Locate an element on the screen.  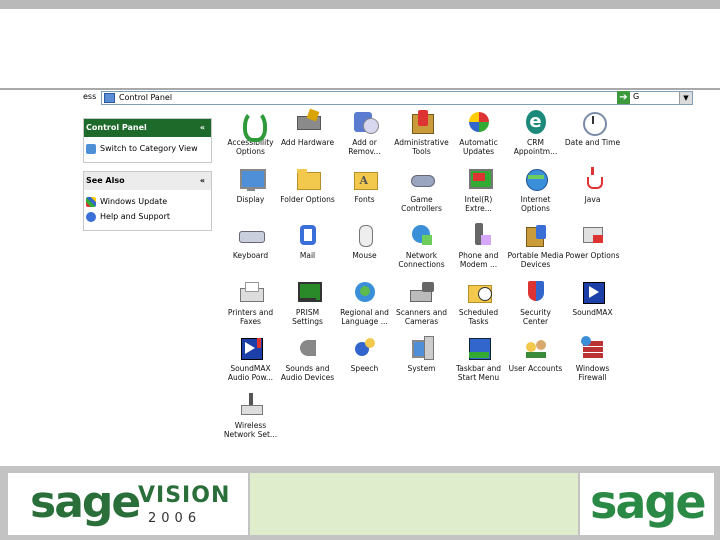
item-label: Taskbar and Start Menu is located at coordinates (478, 373).